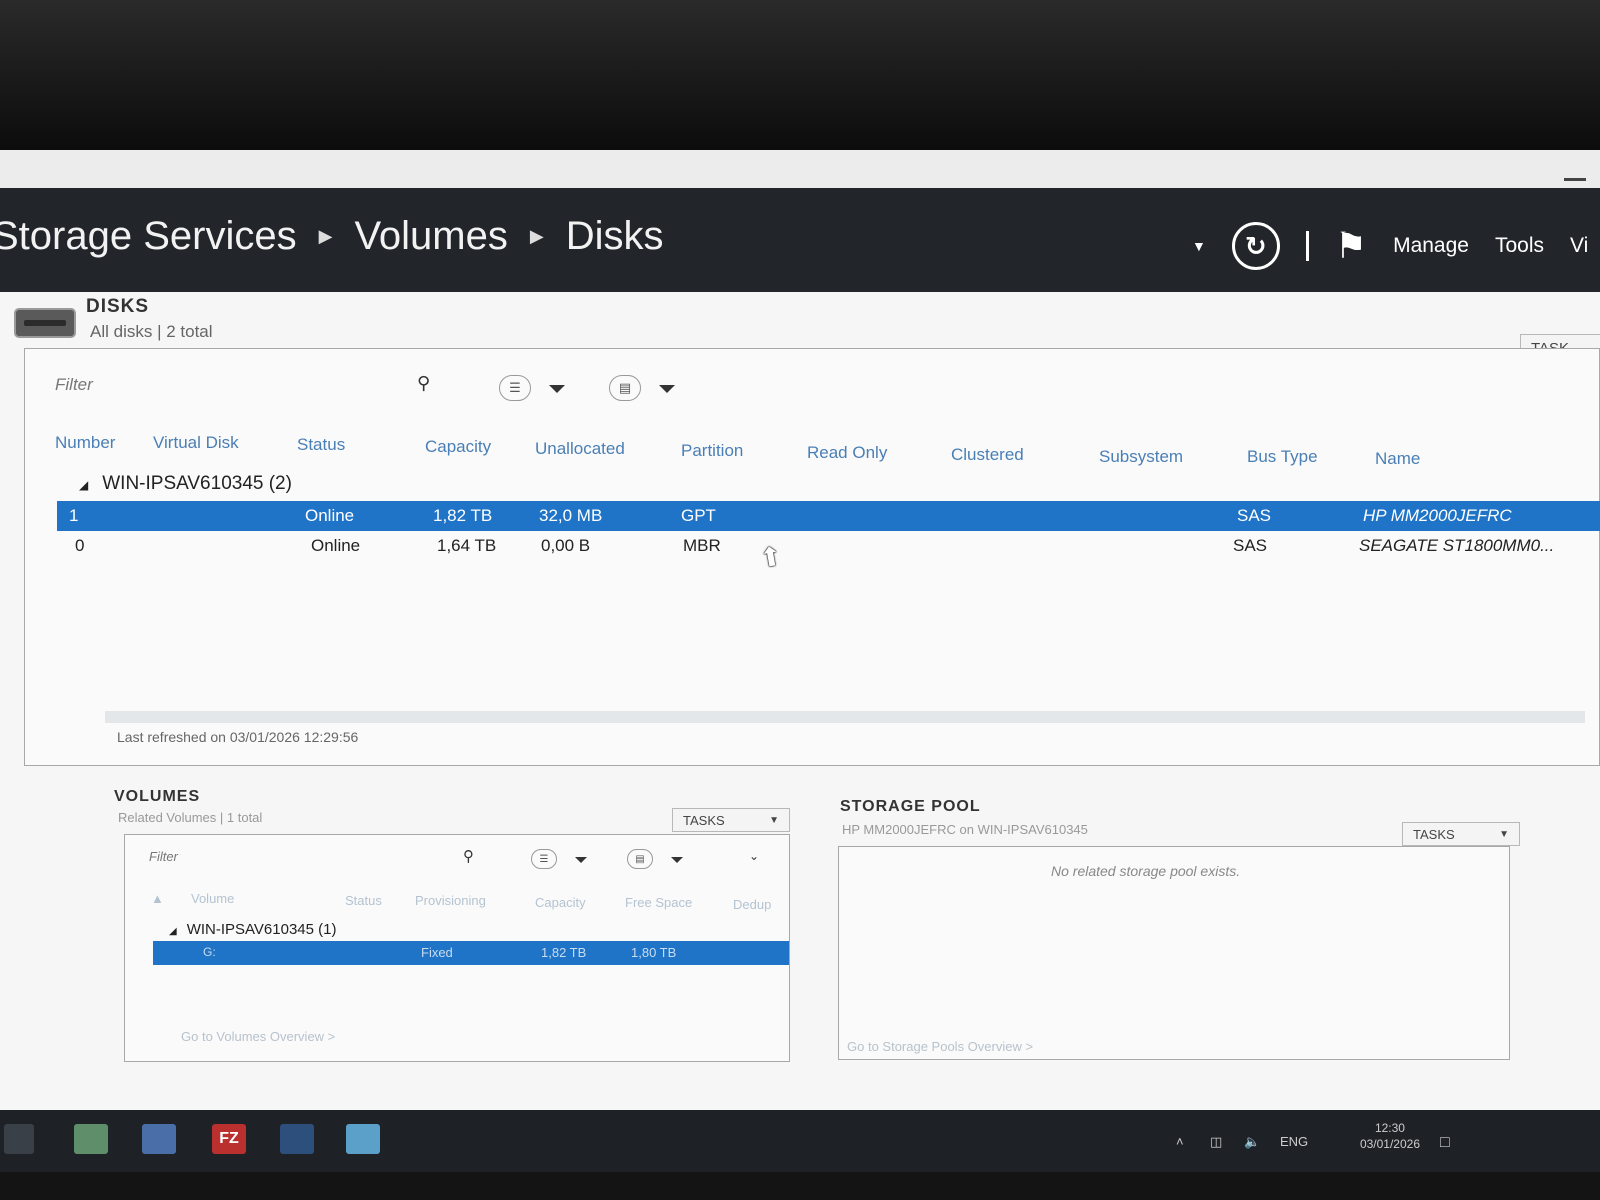  What do you see at coordinates (1445, 1143) in the screenshot?
I see `notification-center-icon: □` at bounding box center [1445, 1143].